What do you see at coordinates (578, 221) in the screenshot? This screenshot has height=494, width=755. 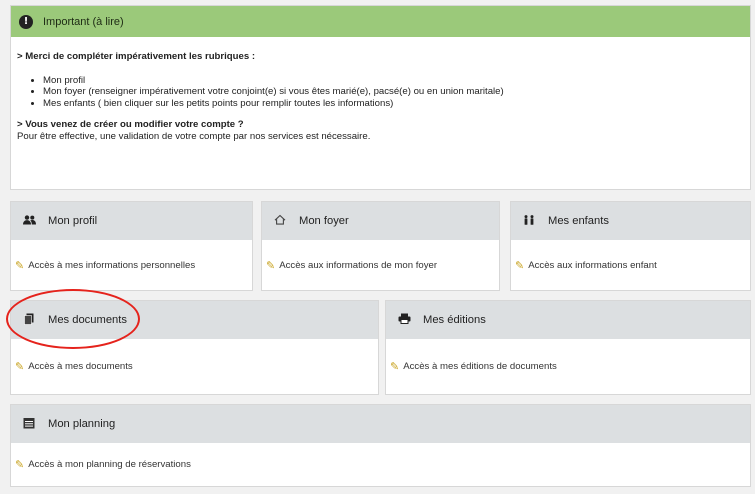 I see `card-title: Mes enfants` at bounding box center [578, 221].